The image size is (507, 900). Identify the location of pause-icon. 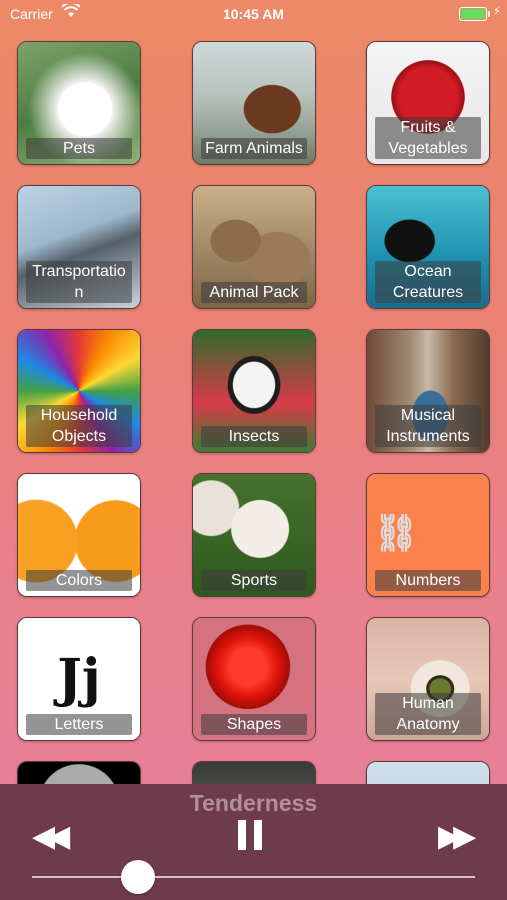
(254, 838).